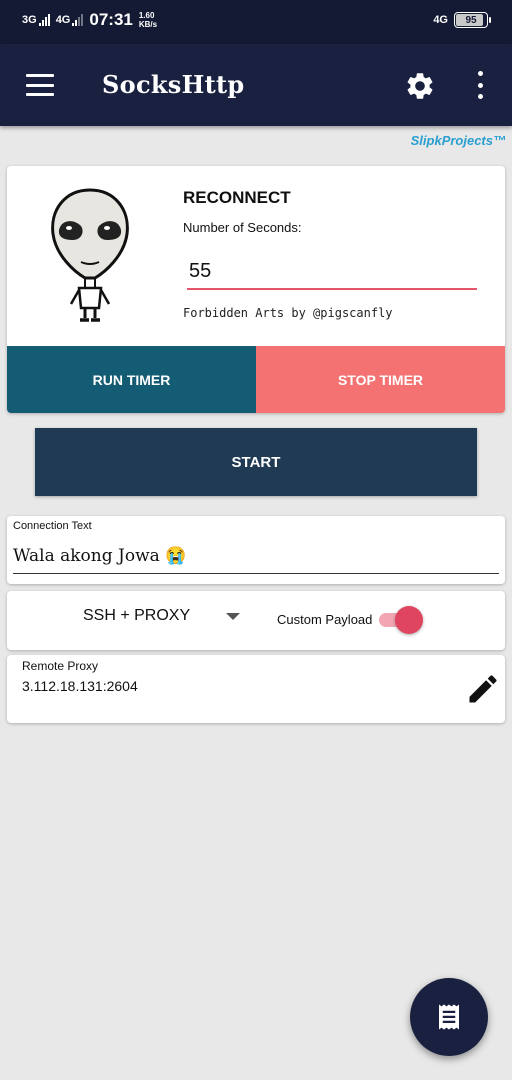 This screenshot has height=1080, width=512. Describe the element at coordinates (256, 556) in the screenshot. I see `connection-text-input` at that location.